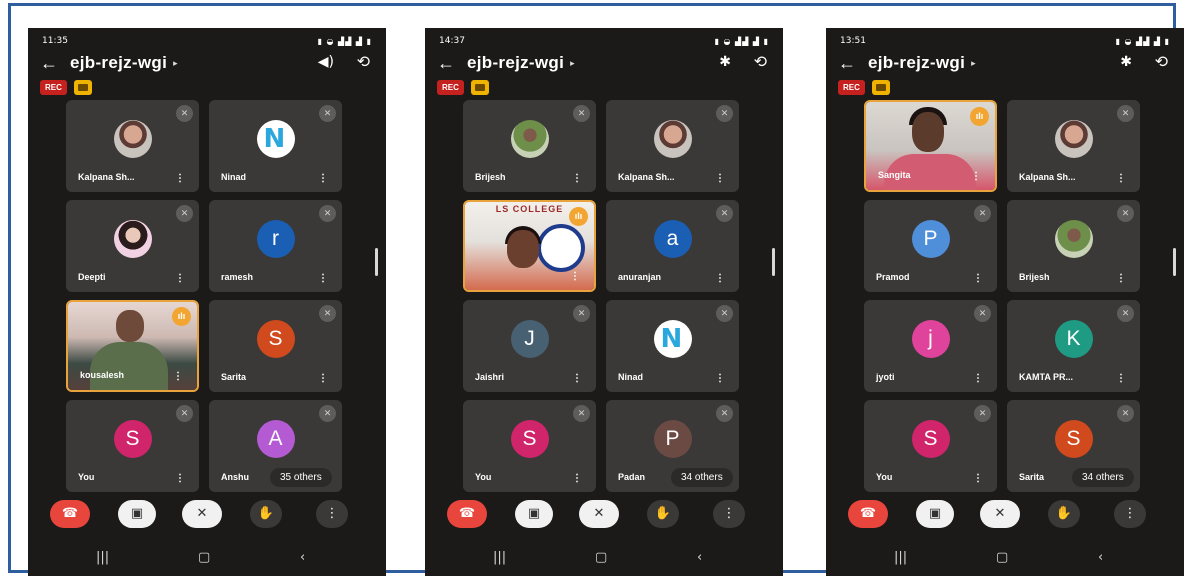 Image resolution: width=1188 pixels, height=576 pixels. What do you see at coordinates (640, 277) in the screenshot?
I see `participant-name: anuranjan` at bounding box center [640, 277].